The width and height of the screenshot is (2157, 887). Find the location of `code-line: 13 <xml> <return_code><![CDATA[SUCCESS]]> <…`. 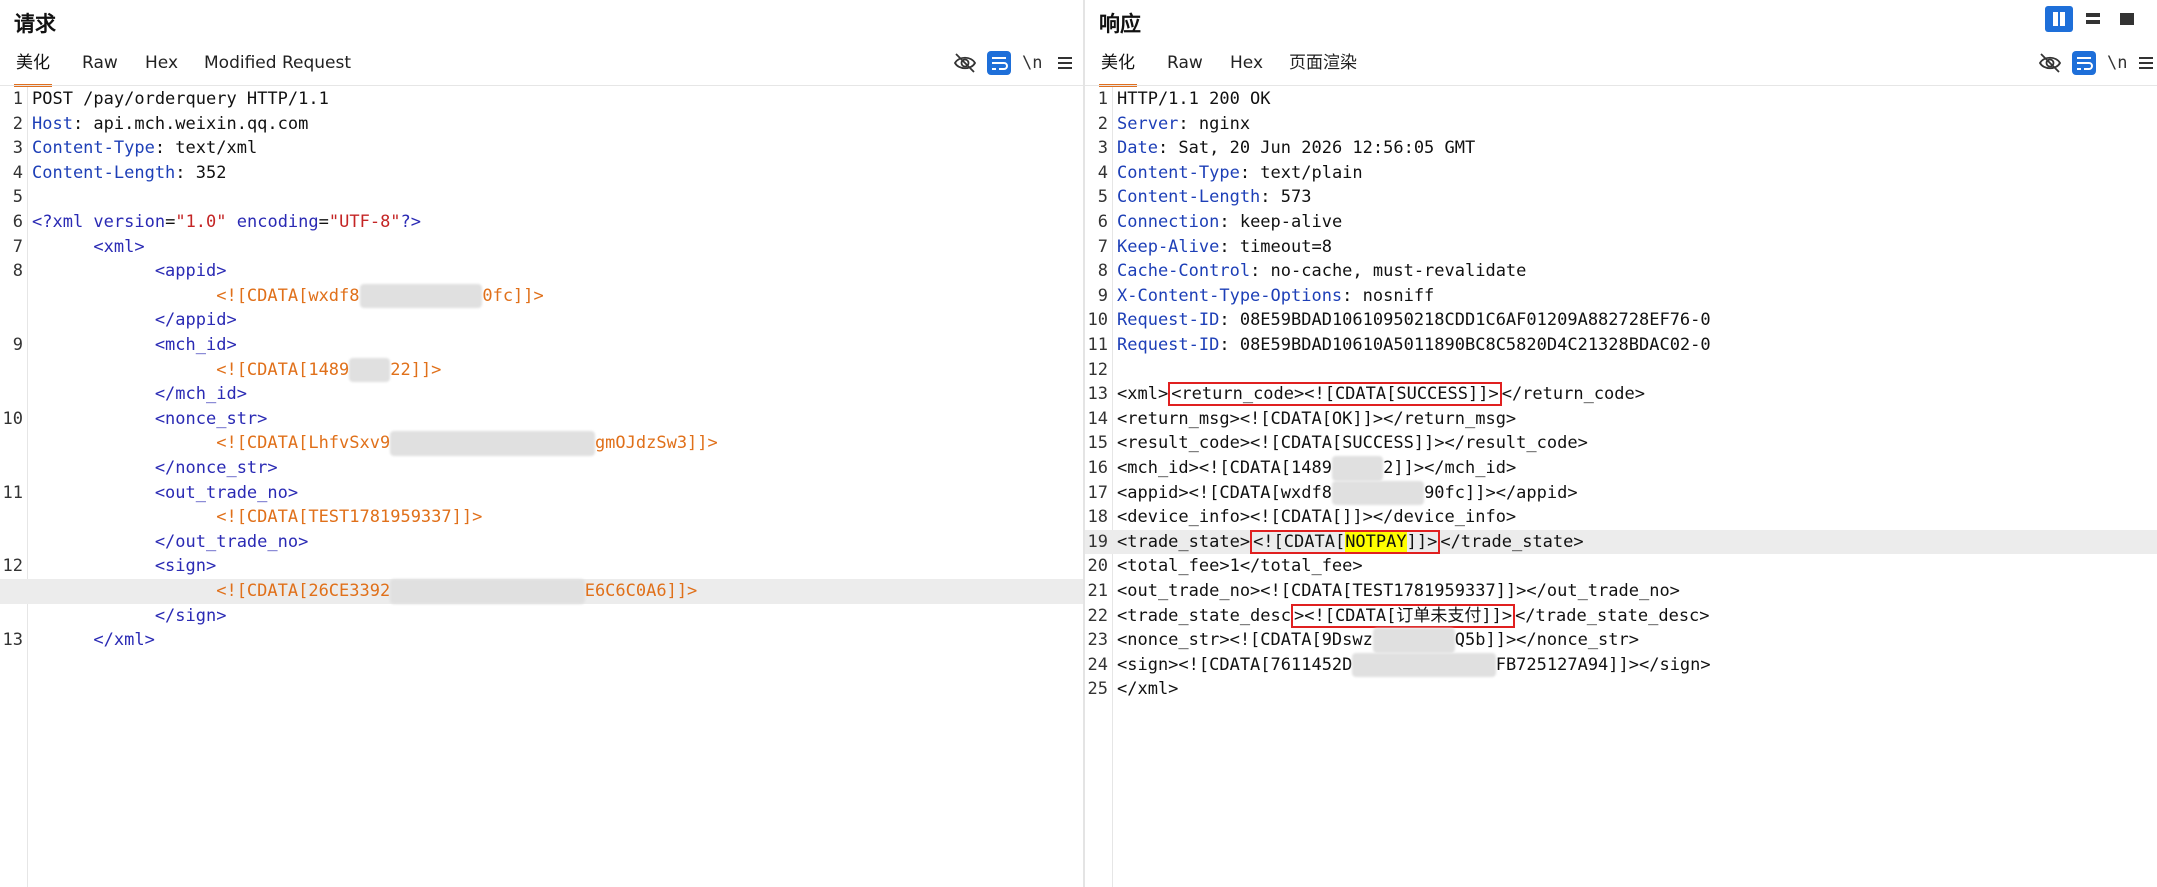

code-line: 13 <xml> <return_code><![CDATA[SUCCESS]]> <… is located at coordinates (1621, 394).